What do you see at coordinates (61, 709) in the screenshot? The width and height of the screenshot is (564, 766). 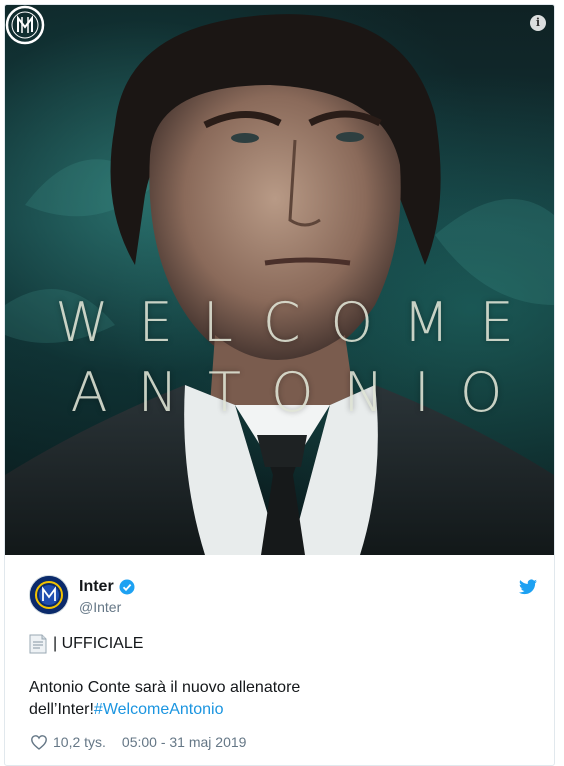 I see `tweet-text-club: dell’Inter!` at bounding box center [61, 709].